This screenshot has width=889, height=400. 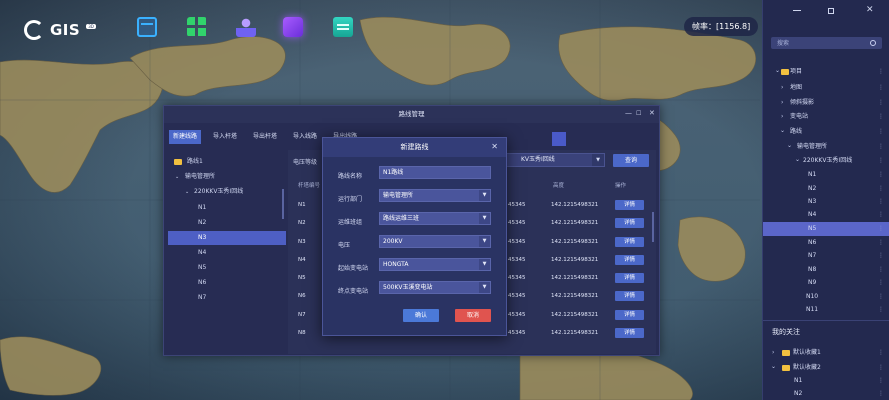 I want to click on tree-item-n6: N6 ⋮, so click(x=826, y=243).